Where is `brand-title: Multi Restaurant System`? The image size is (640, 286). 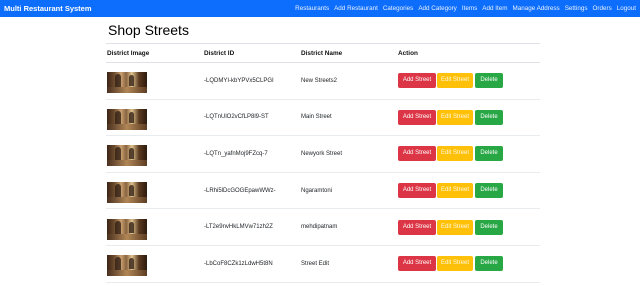 brand-title: Multi Restaurant System is located at coordinates (48, 8).